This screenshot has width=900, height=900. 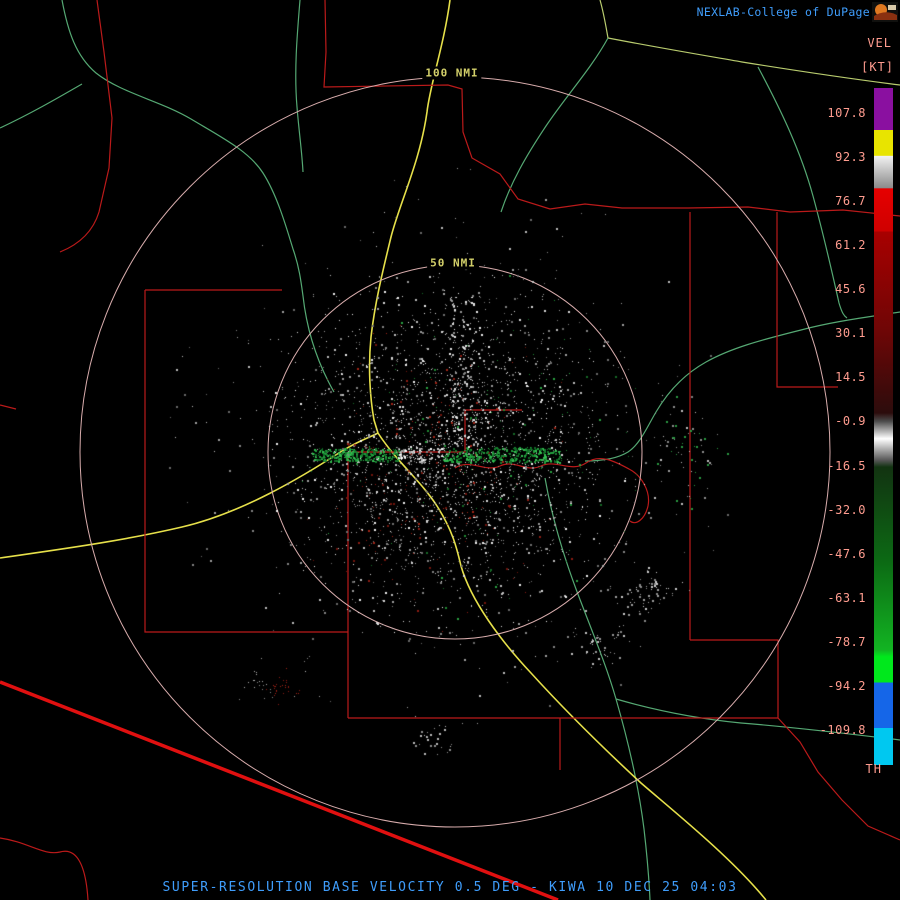 What do you see at coordinates (873, 769) in the screenshot?
I see `colorbar-threshold-label: TH` at bounding box center [873, 769].